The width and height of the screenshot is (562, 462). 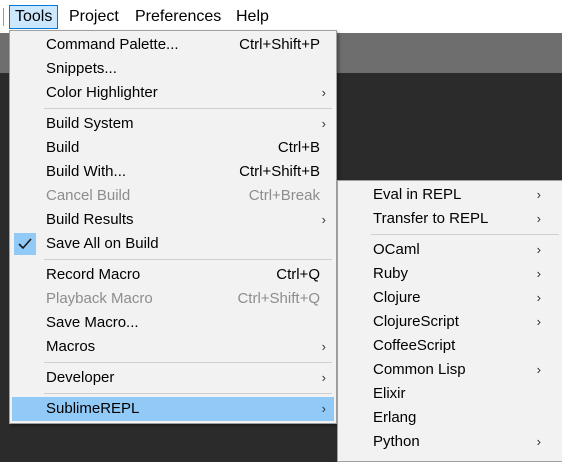 I want to click on menu-item-shortcut: Ctrl+B, so click(x=298, y=147).